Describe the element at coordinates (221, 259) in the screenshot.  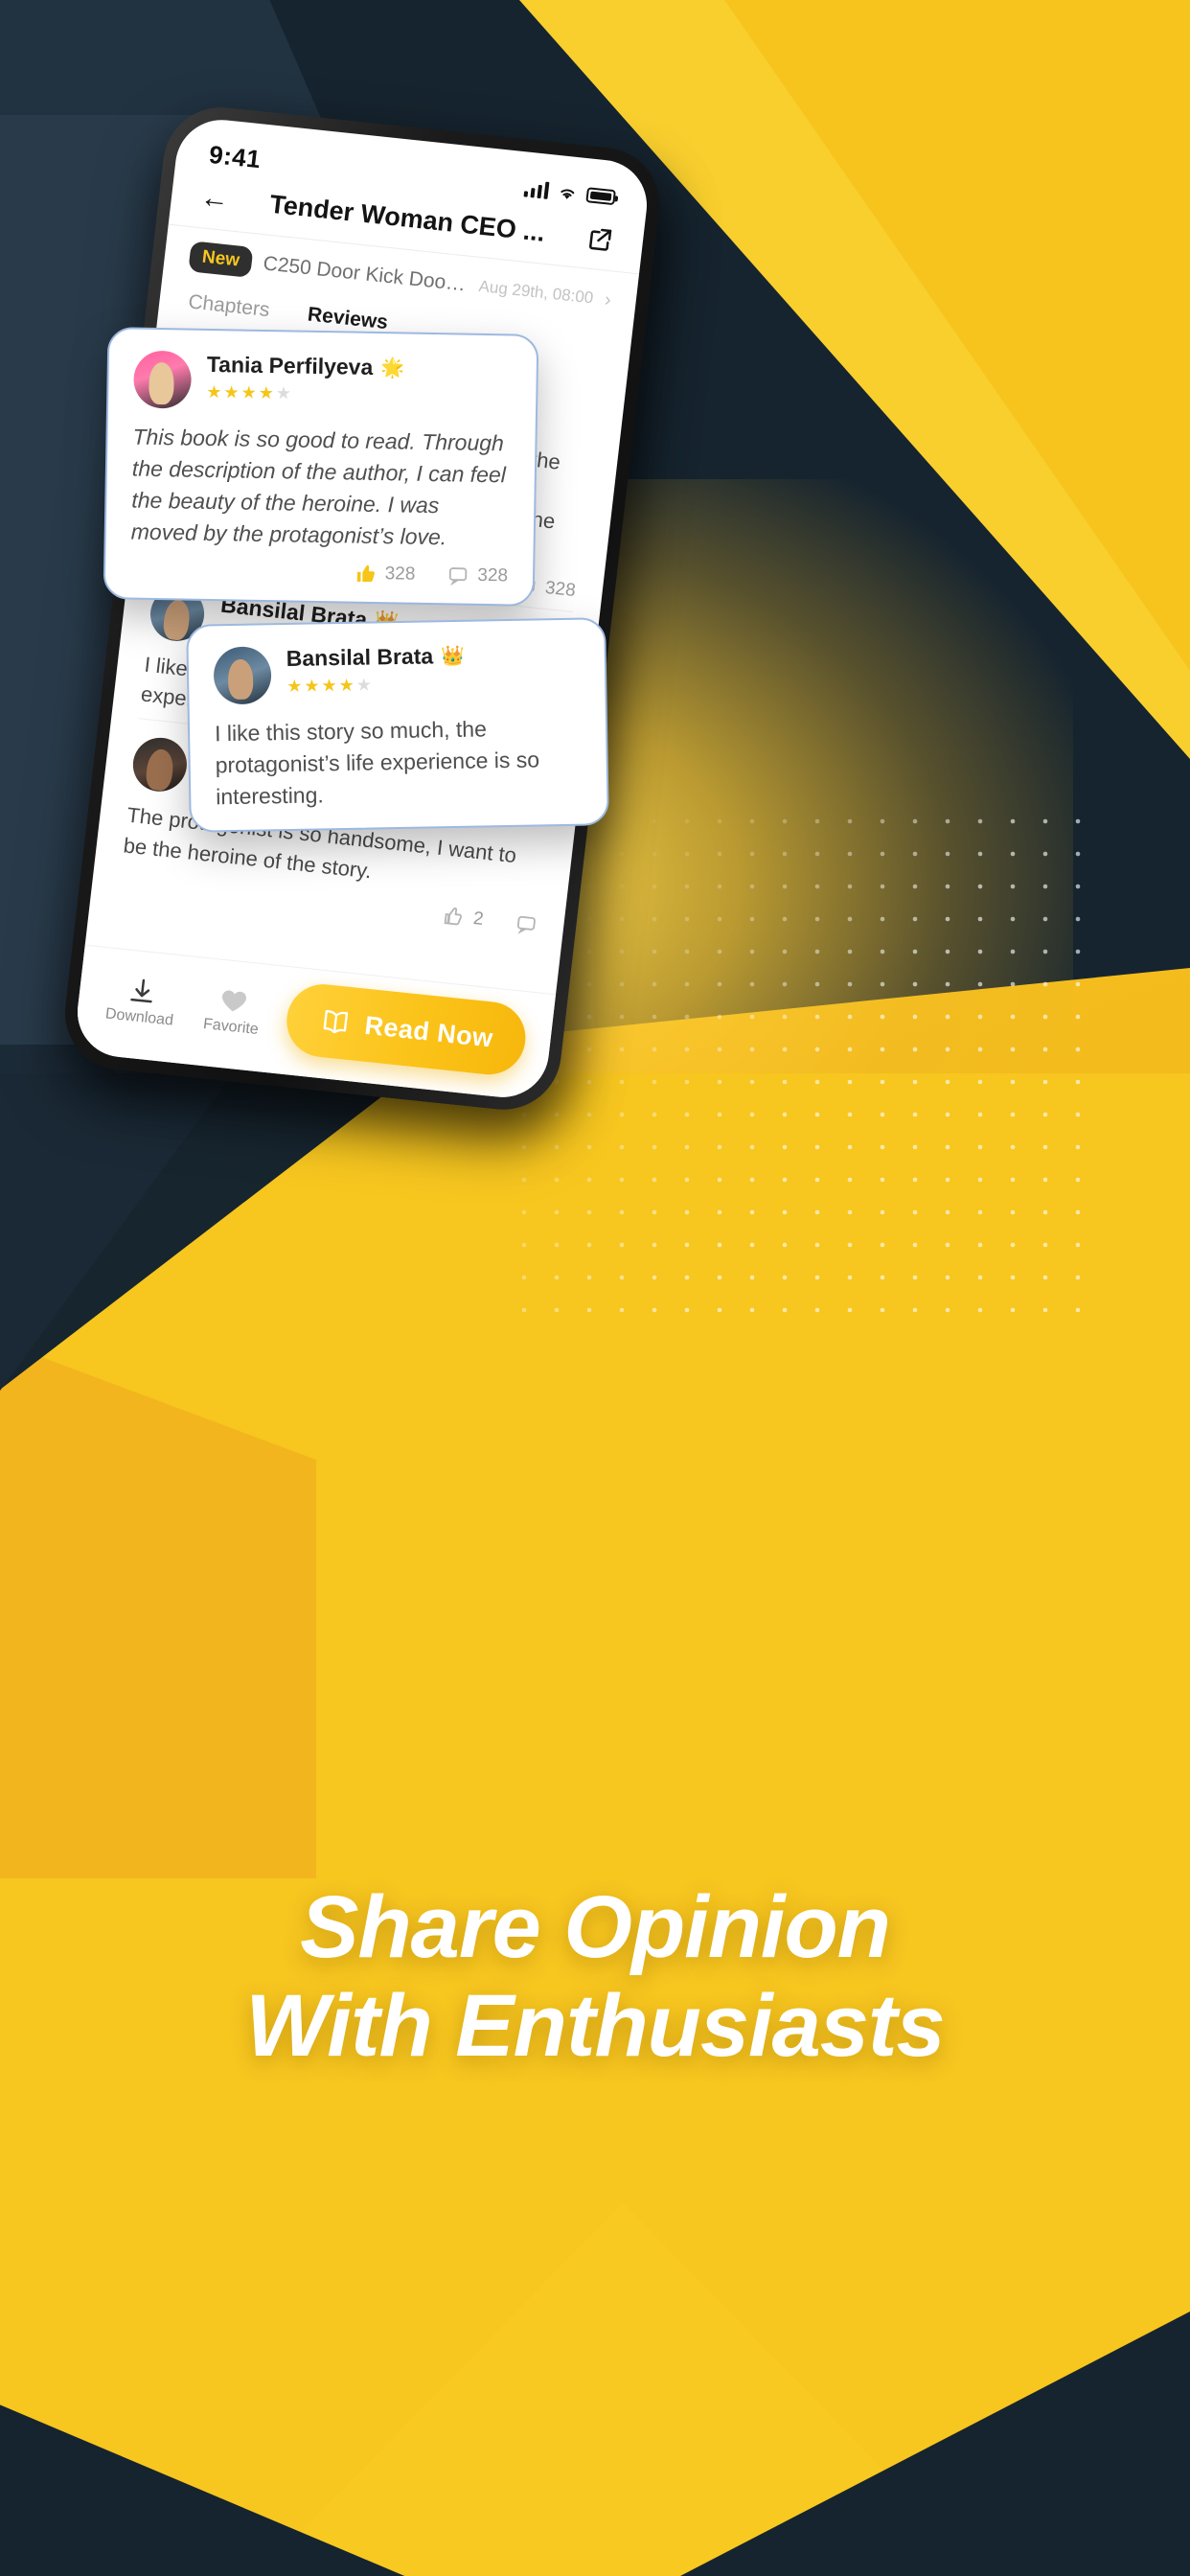
I see `status-badge: New` at that location.